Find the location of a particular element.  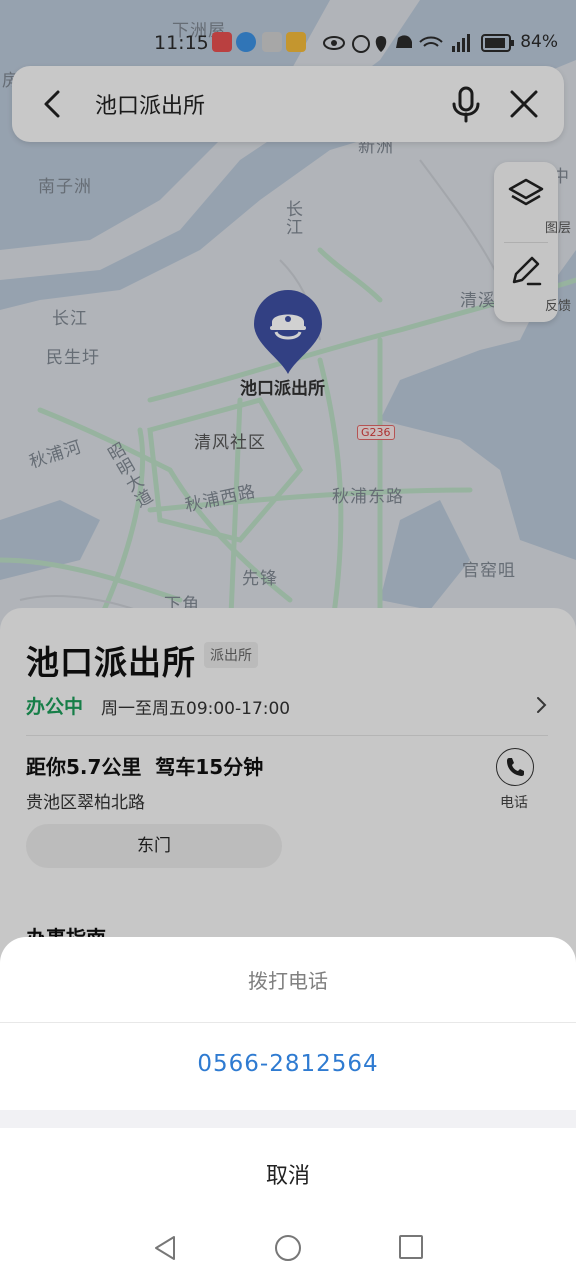

nav-back-icon is located at coordinates (165, 1248).